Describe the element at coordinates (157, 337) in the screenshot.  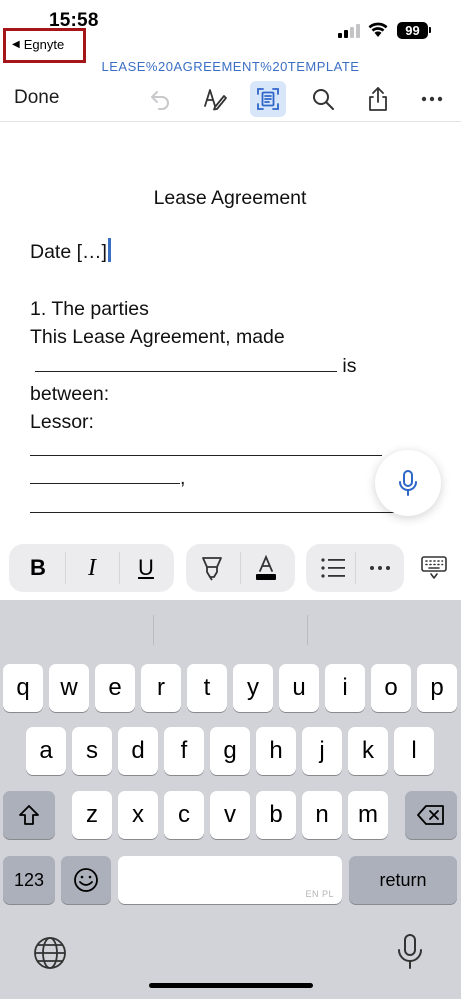
I see `agreement-made-line: This Lease Agreement, made` at that location.